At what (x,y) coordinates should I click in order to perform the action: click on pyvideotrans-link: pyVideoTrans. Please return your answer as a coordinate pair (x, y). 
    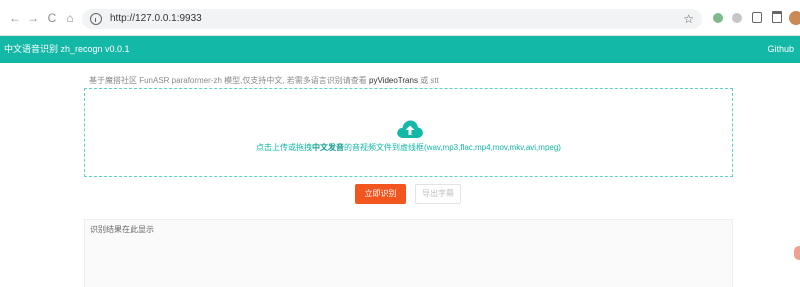
    Looking at the image, I should click on (393, 80).